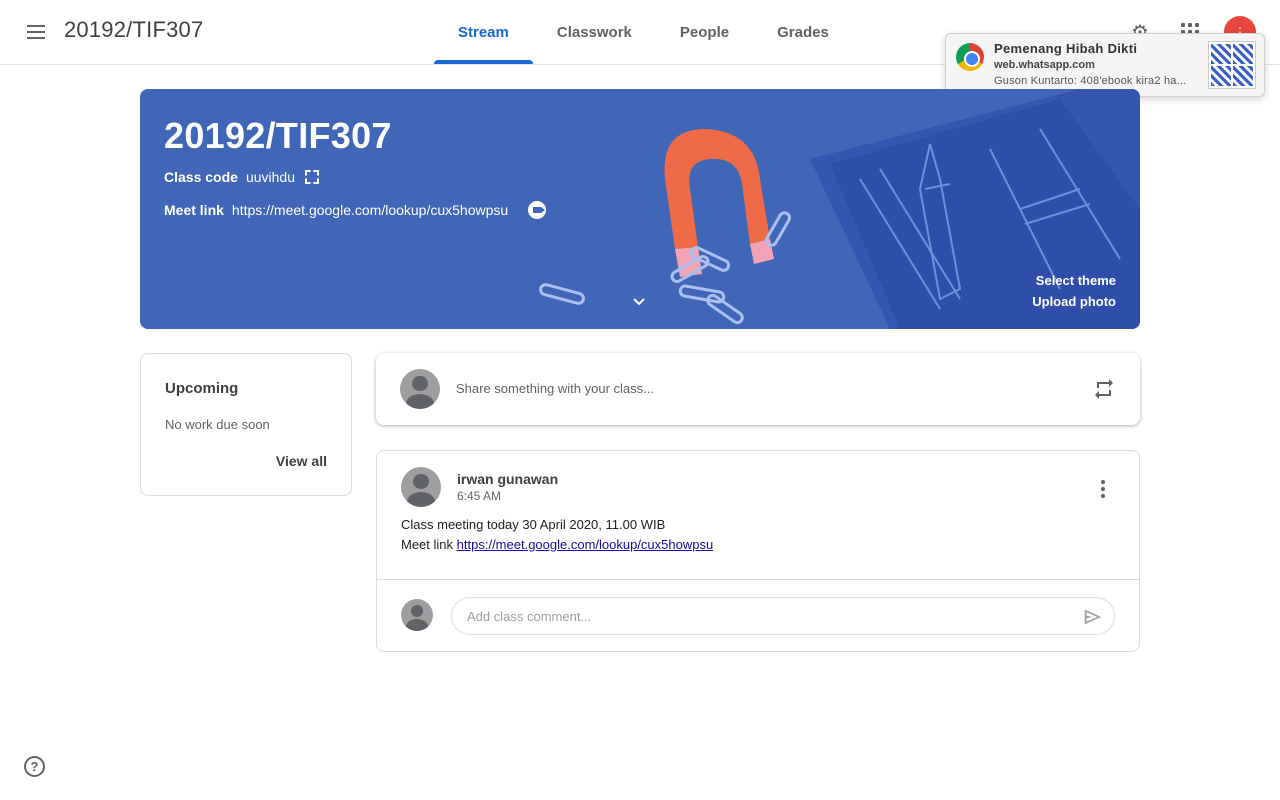 This screenshot has width=1280, height=800. What do you see at coordinates (1074, 280) in the screenshot?
I see `select-theme-link: Select theme` at bounding box center [1074, 280].